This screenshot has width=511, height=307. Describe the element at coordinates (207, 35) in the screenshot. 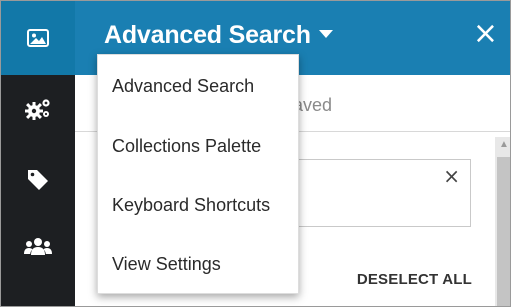

I see `page-title: Advanced Search` at that location.